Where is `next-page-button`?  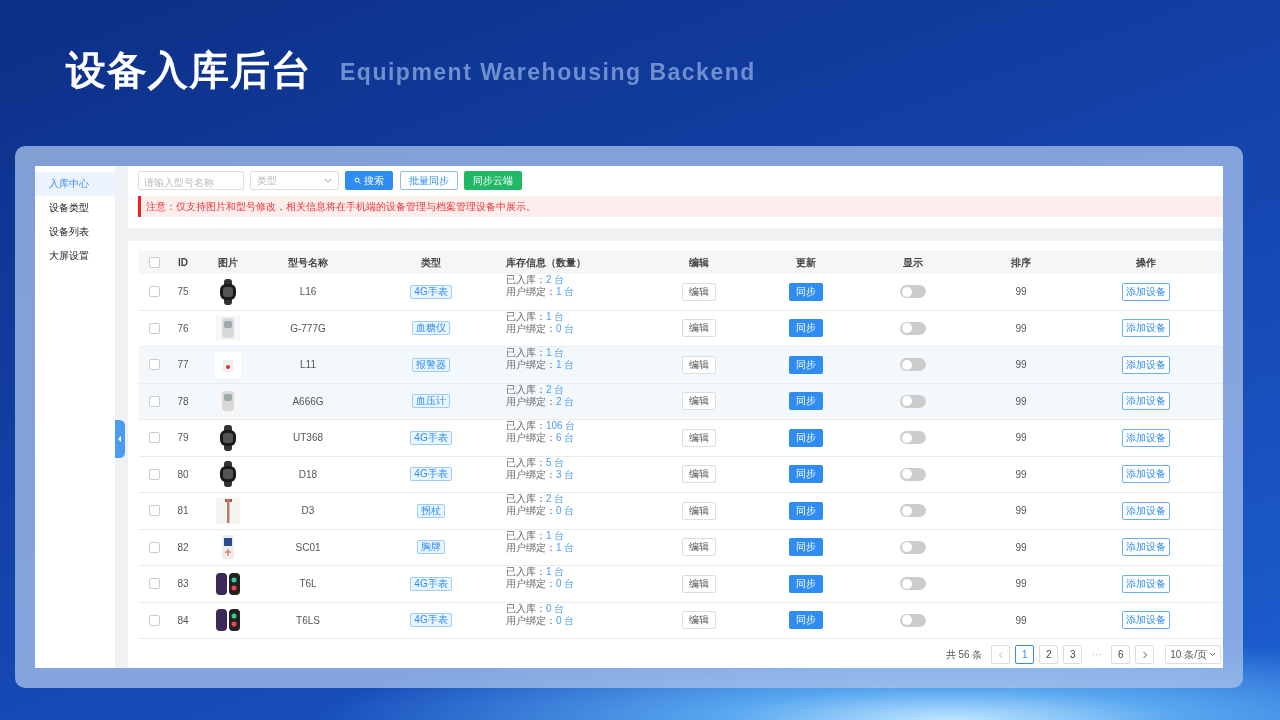
next-page-button is located at coordinates (1145, 654).